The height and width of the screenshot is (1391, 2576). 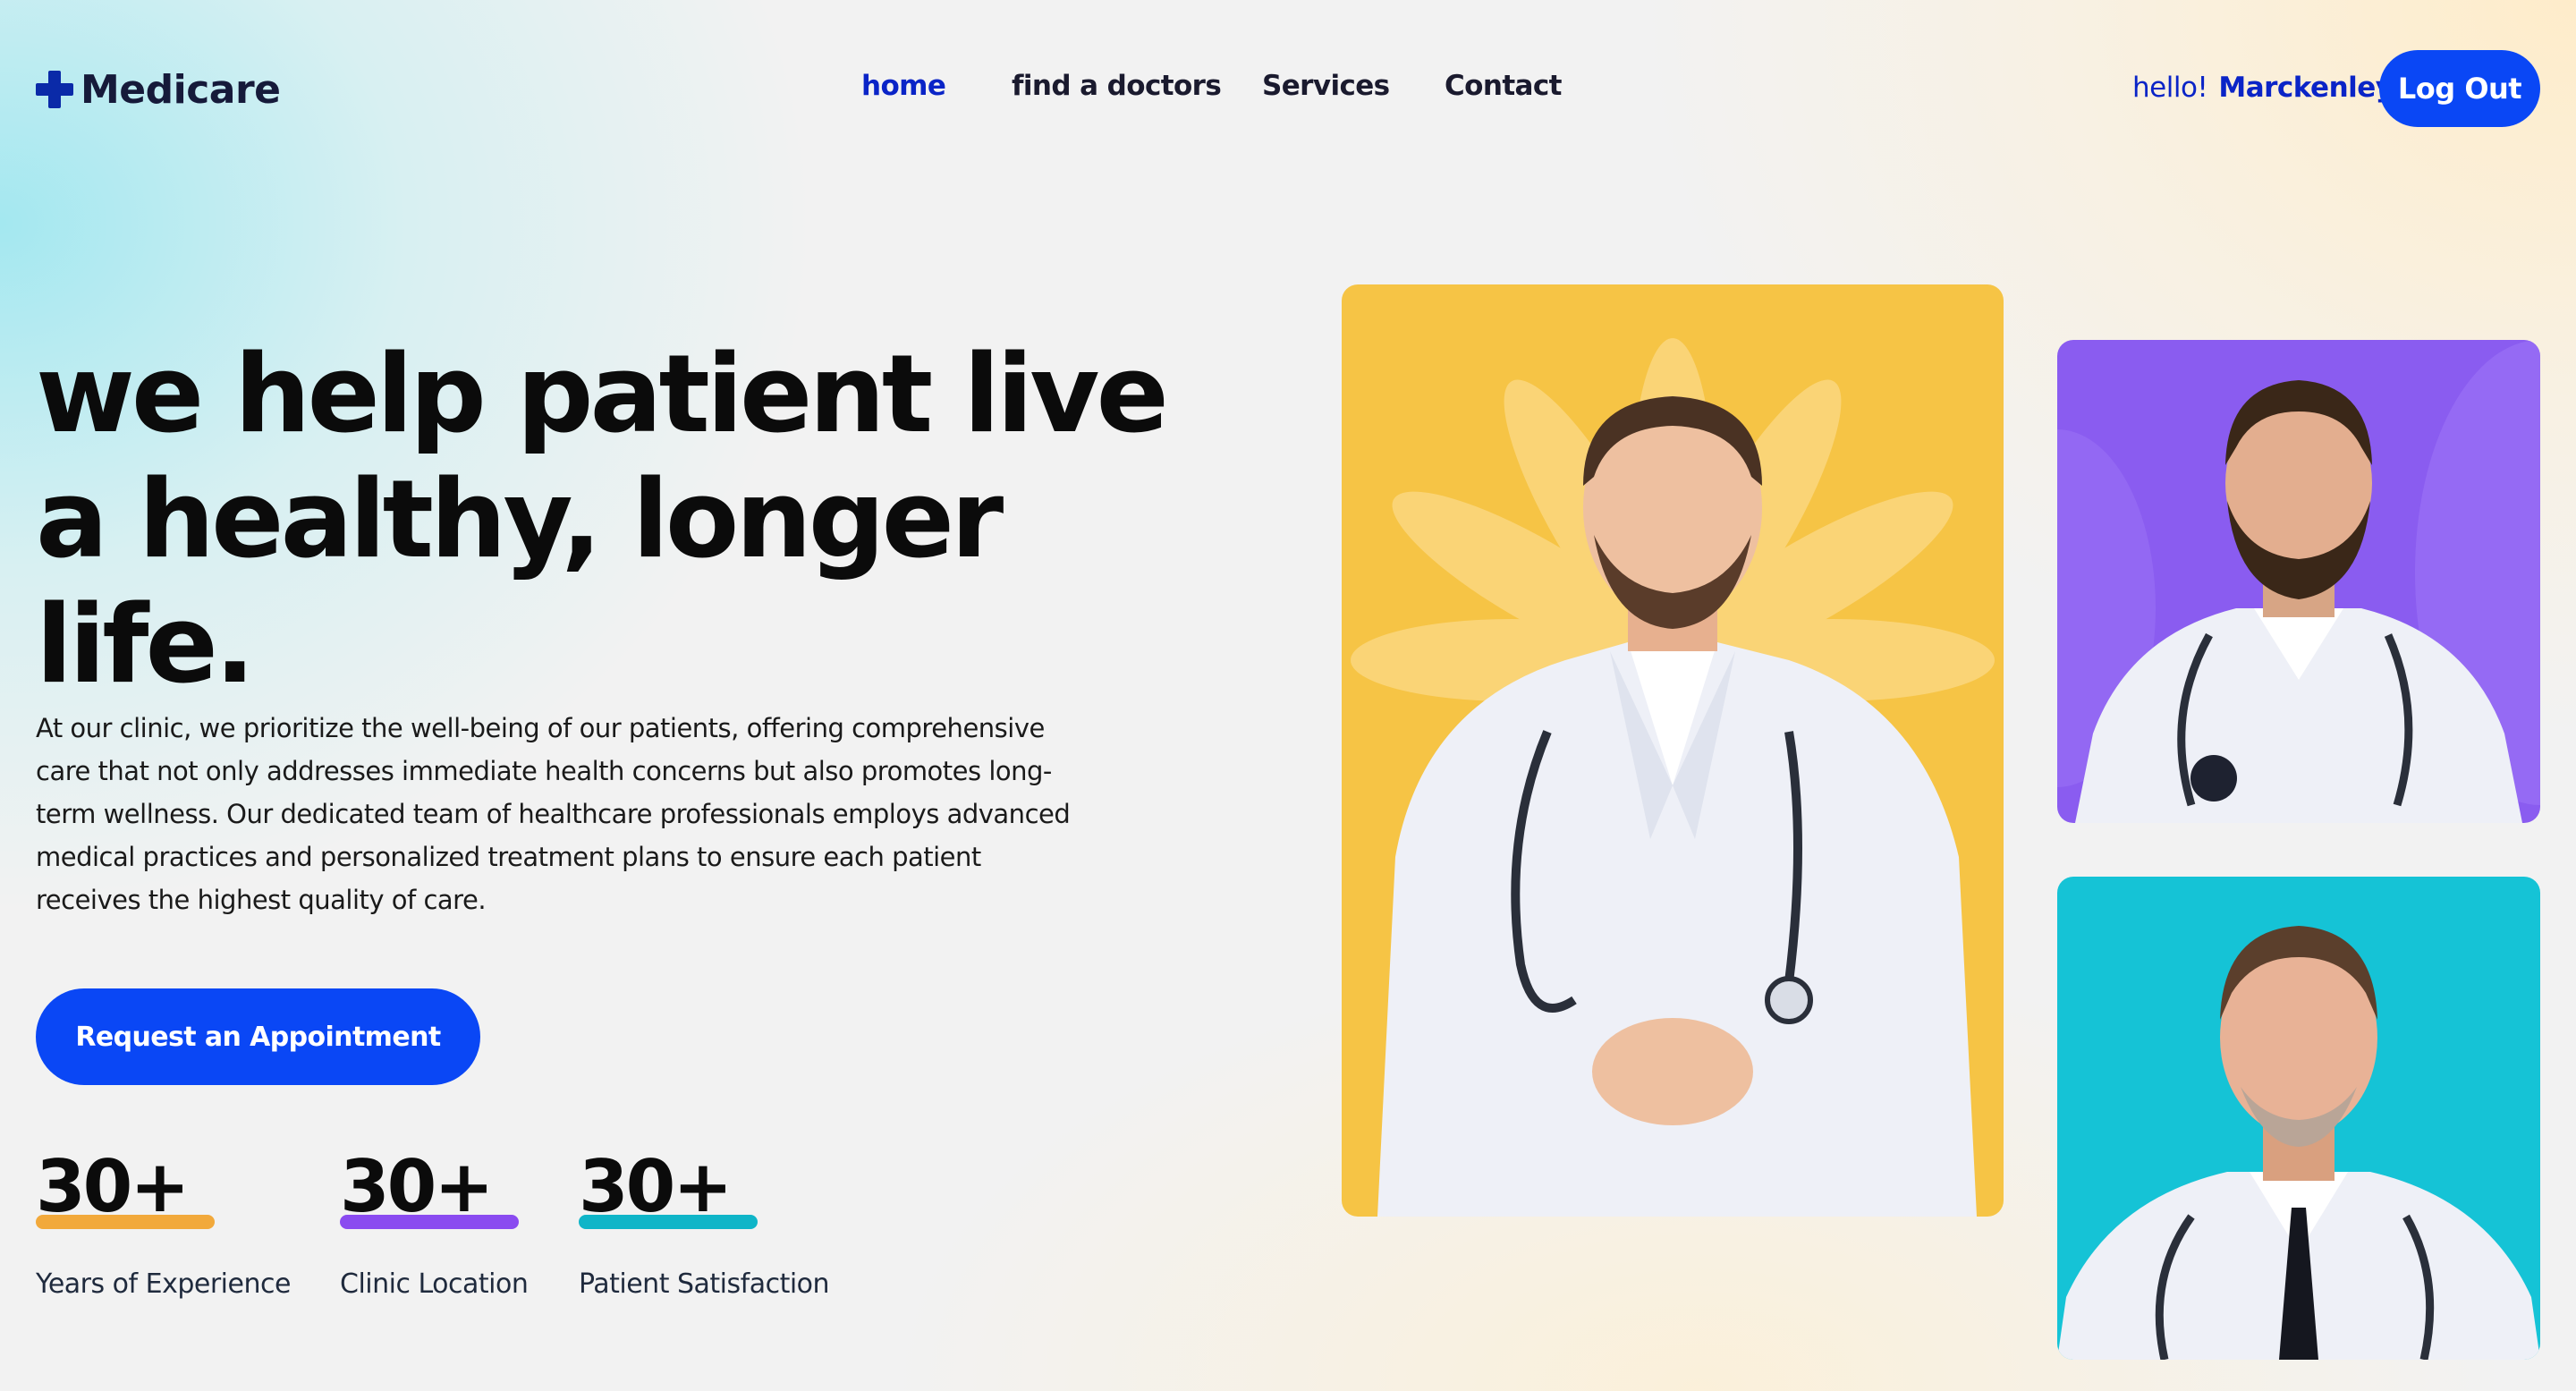 I want to click on medical-cross-icon, so click(x=54, y=89).